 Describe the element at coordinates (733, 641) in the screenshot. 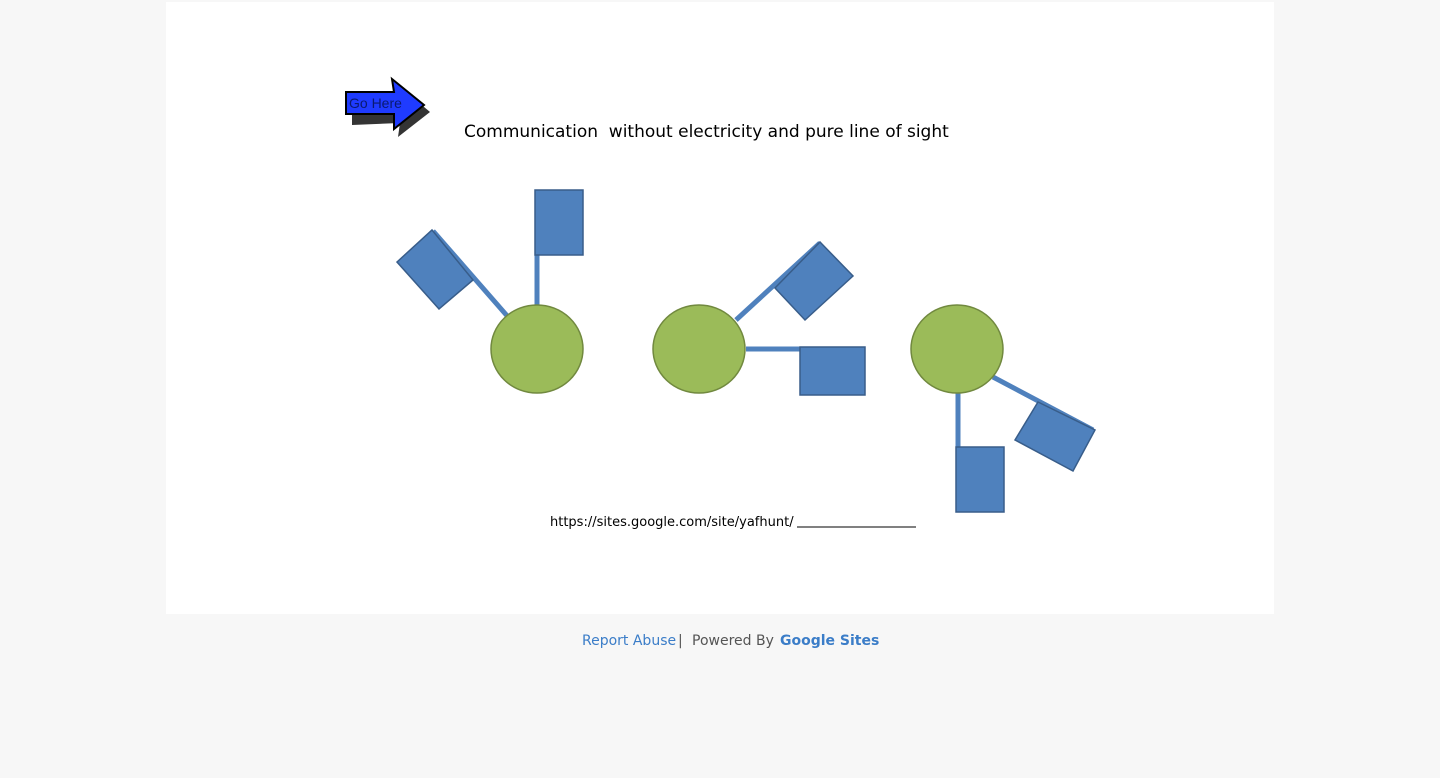

I see `powered-by-label: Powered By` at that location.